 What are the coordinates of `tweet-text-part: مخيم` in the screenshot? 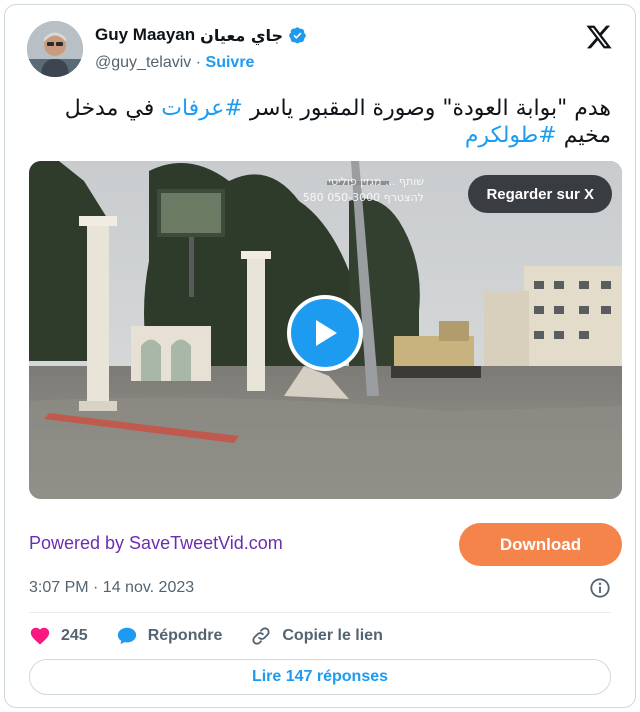 It's located at (583, 135).